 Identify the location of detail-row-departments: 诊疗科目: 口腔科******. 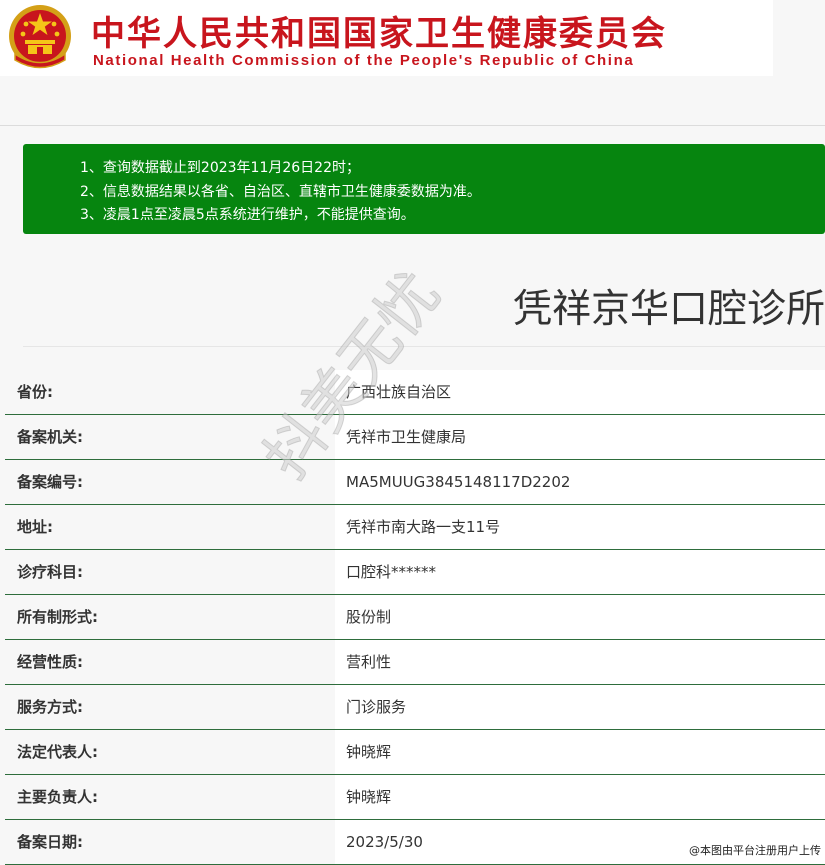
(415, 572).